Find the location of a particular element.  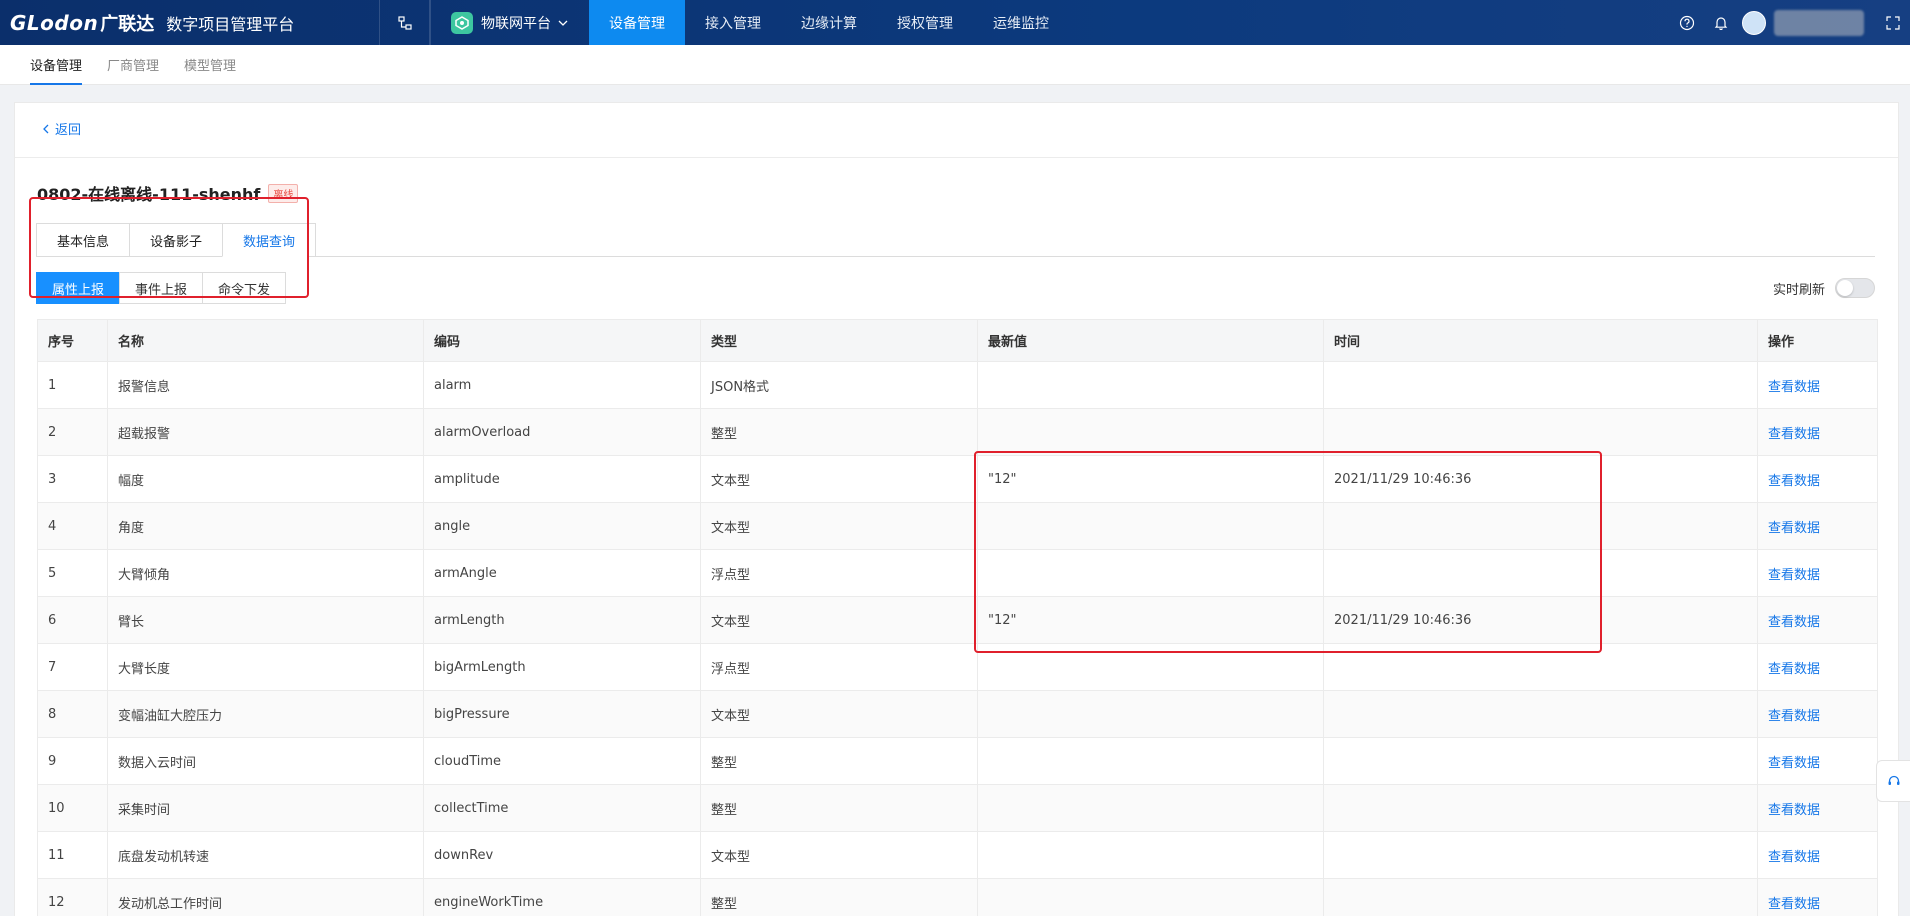

cell-name: 发动机总工作时间 is located at coordinates (265, 897).